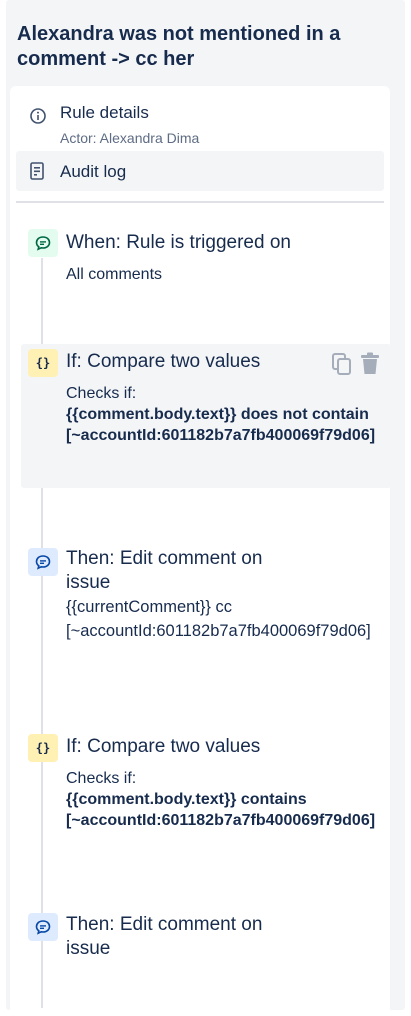  What do you see at coordinates (200, 171) in the screenshot?
I see `audit-log-item: Audit log` at bounding box center [200, 171].